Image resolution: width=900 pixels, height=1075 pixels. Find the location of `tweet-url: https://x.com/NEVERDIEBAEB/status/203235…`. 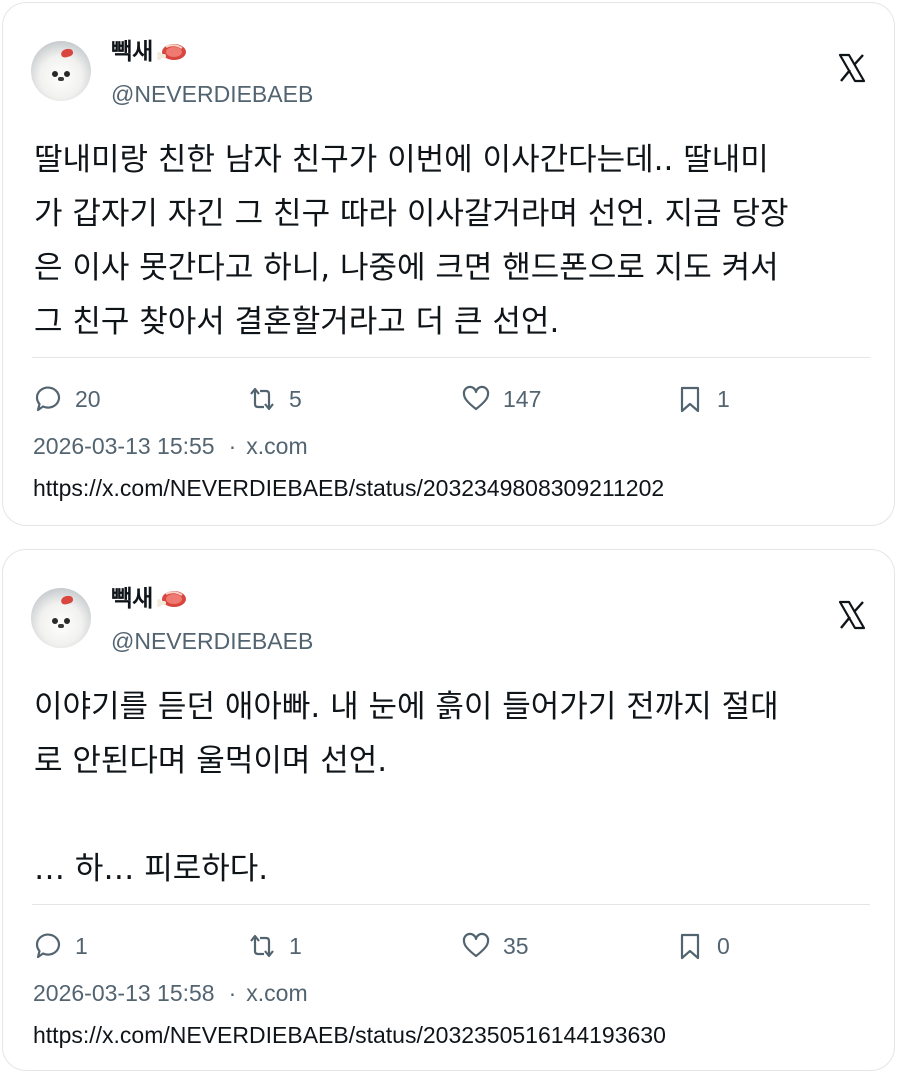

tweet-url: https://x.com/NEVERDIEBAEB/status/203235… is located at coordinates (349, 1035).